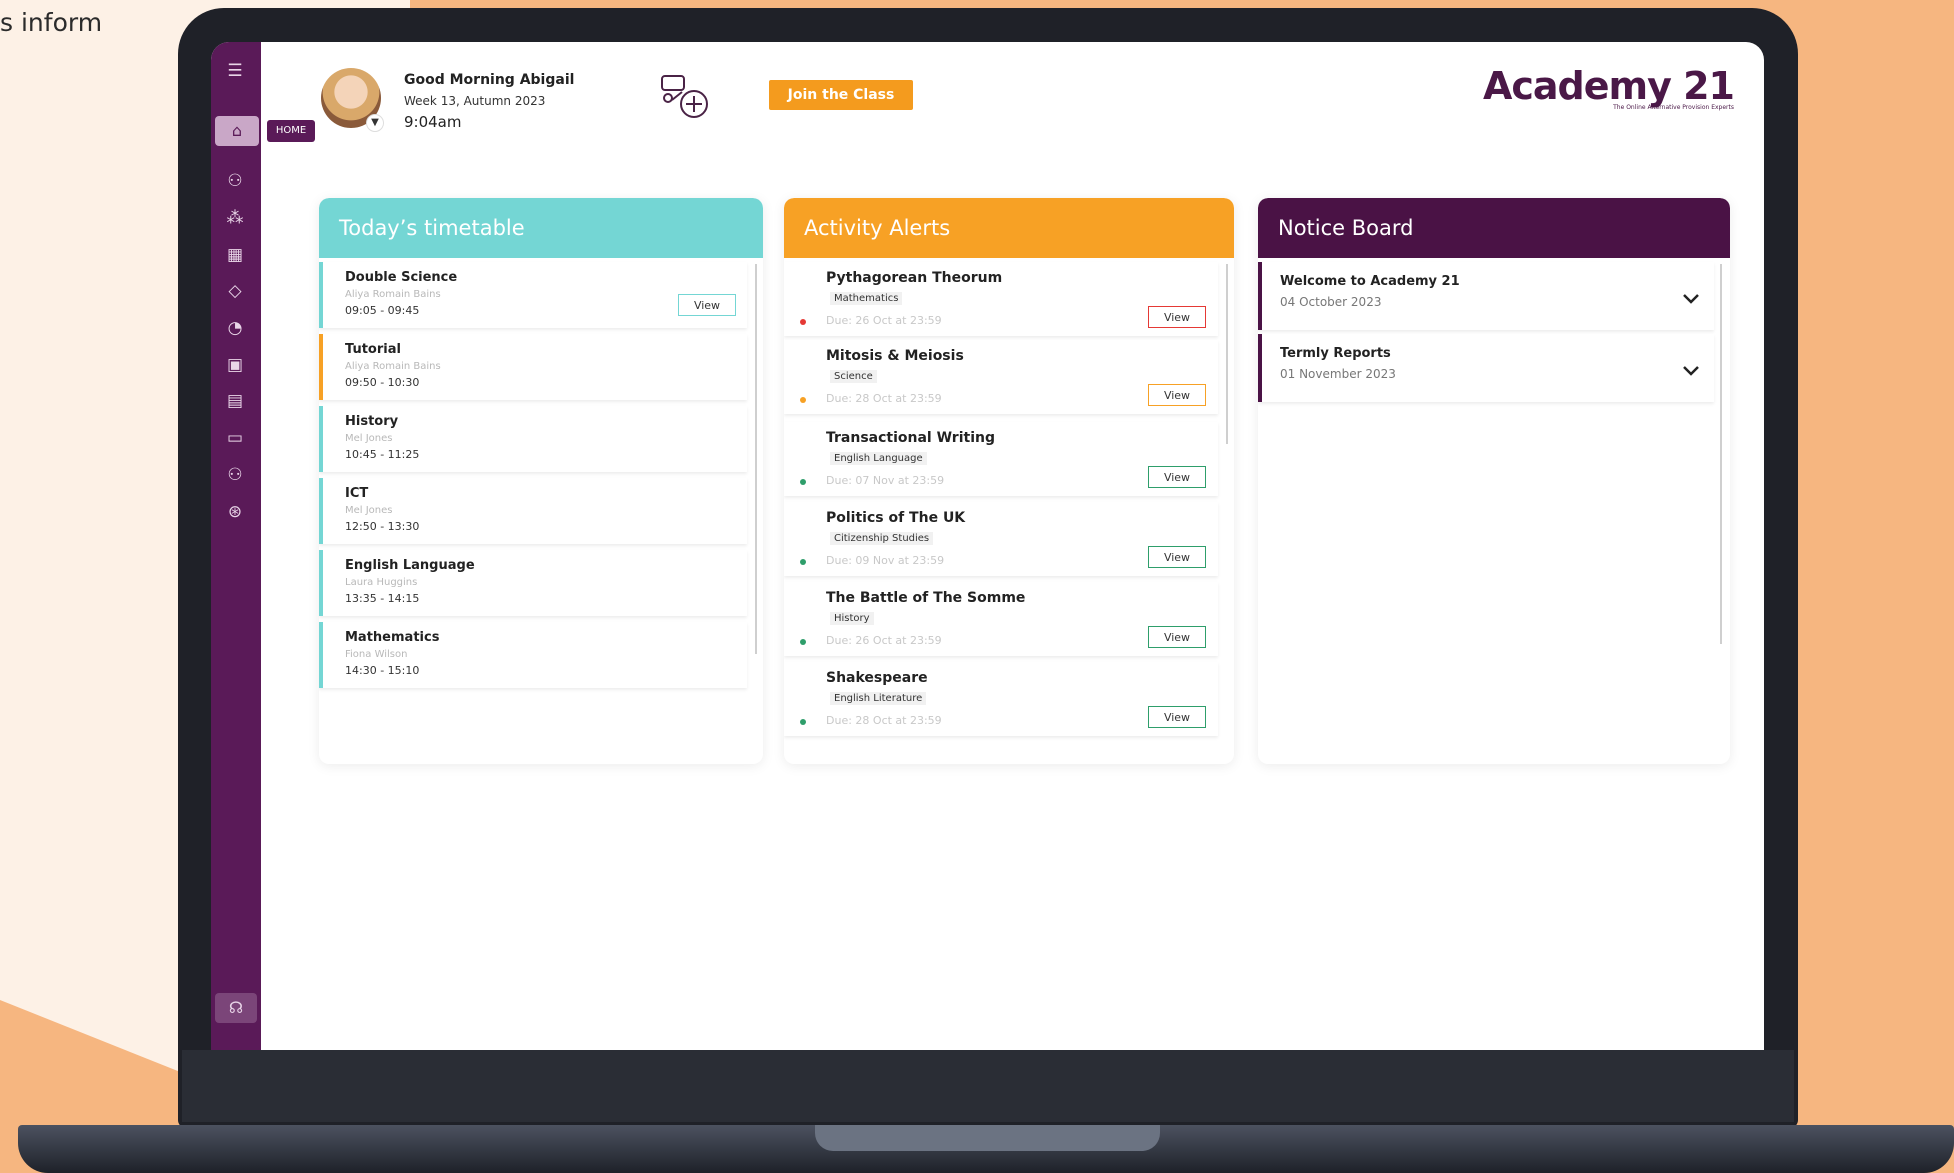 This screenshot has height=1173, width=1954. What do you see at coordinates (375, 123) in the screenshot?
I see `chevron-down-icon: ▼` at bounding box center [375, 123].